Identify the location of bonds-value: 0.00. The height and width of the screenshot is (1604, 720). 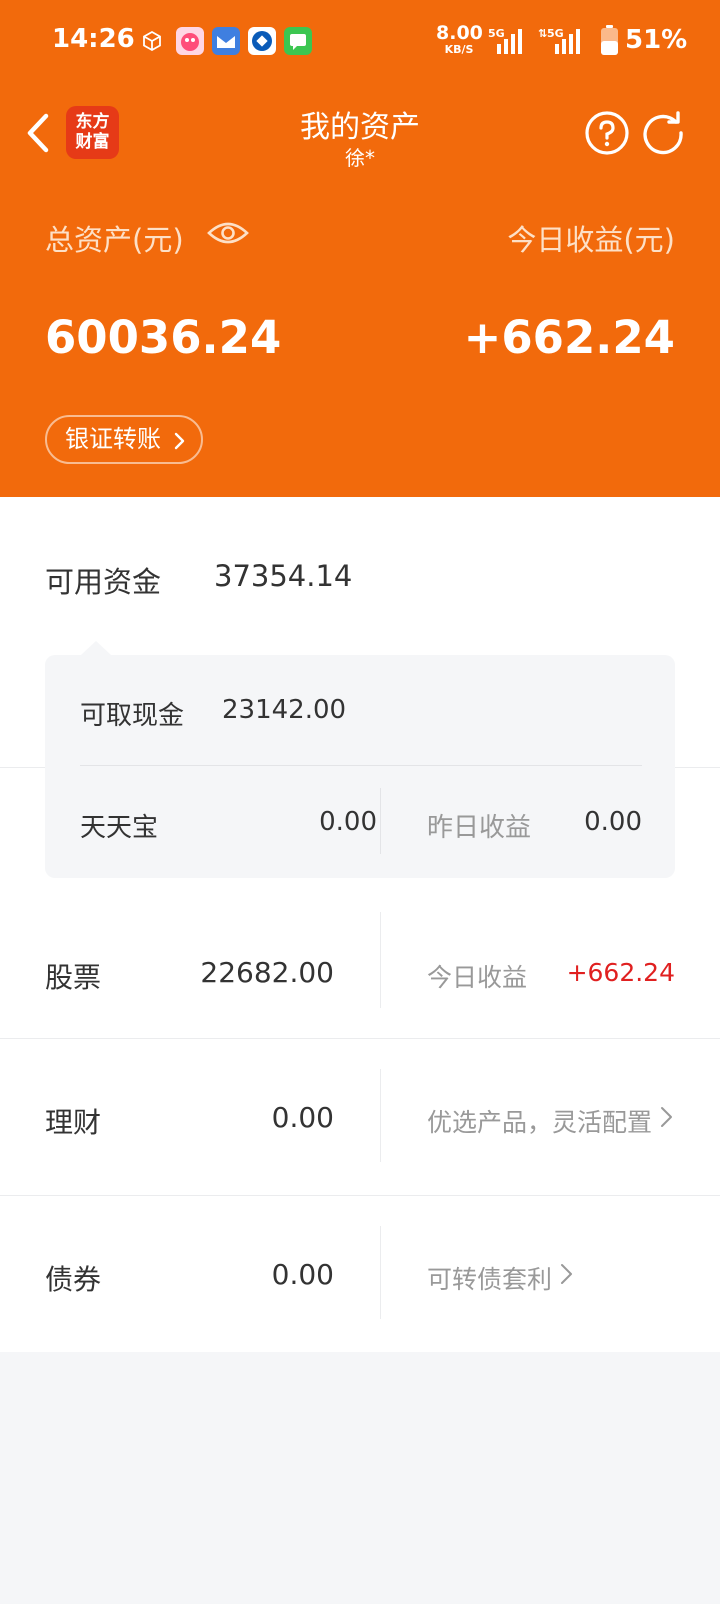
(302, 1274).